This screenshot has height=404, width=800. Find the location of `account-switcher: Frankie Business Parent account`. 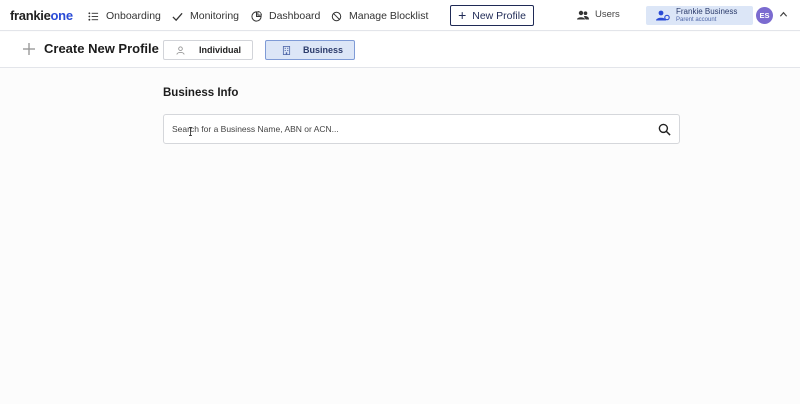

account-switcher: Frankie Business Parent account is located at coordinates (699, 15).